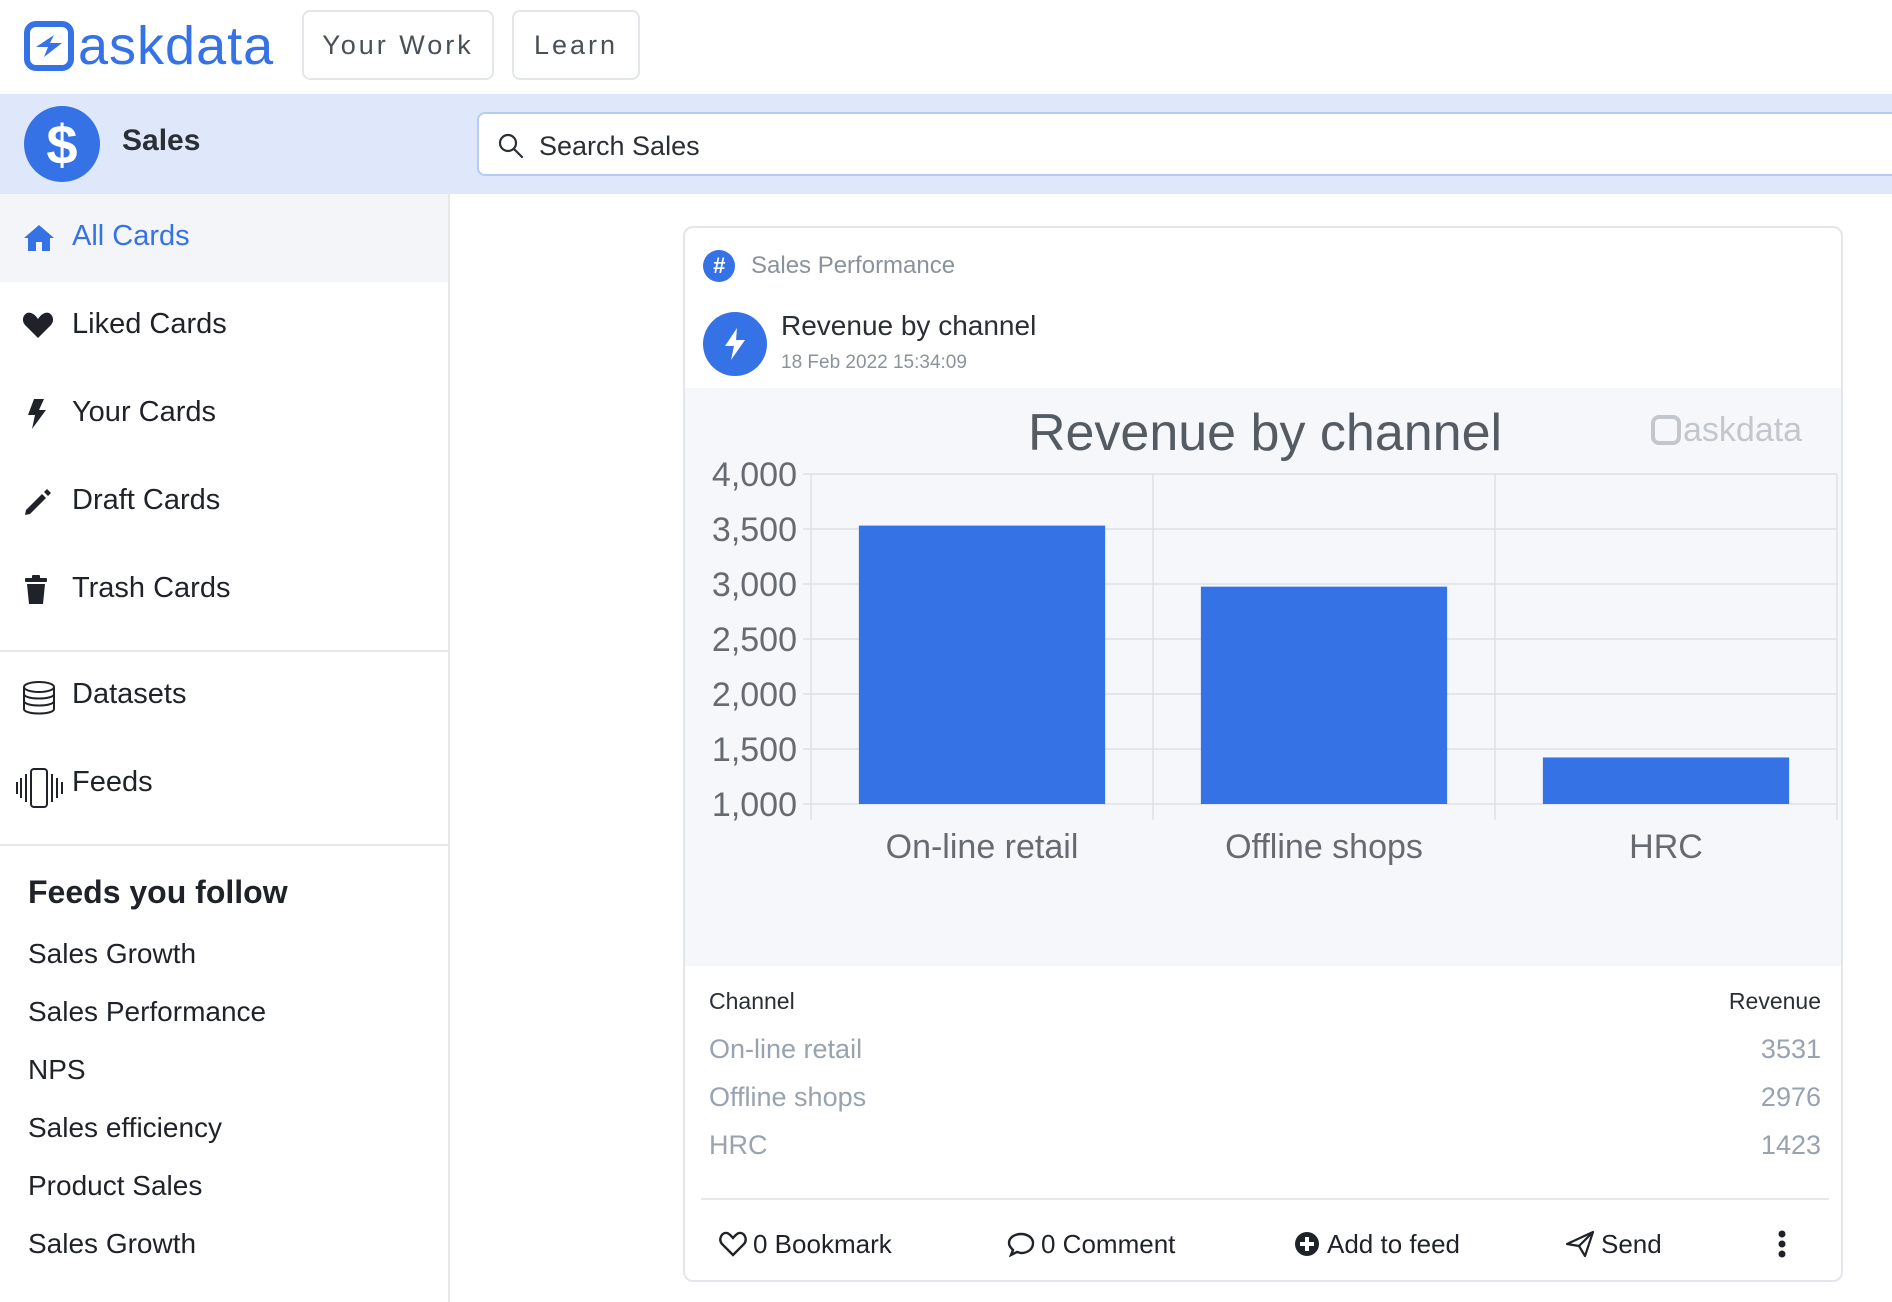  I want to click on followed-feed-link: Product Sales, so click(115, 1186).